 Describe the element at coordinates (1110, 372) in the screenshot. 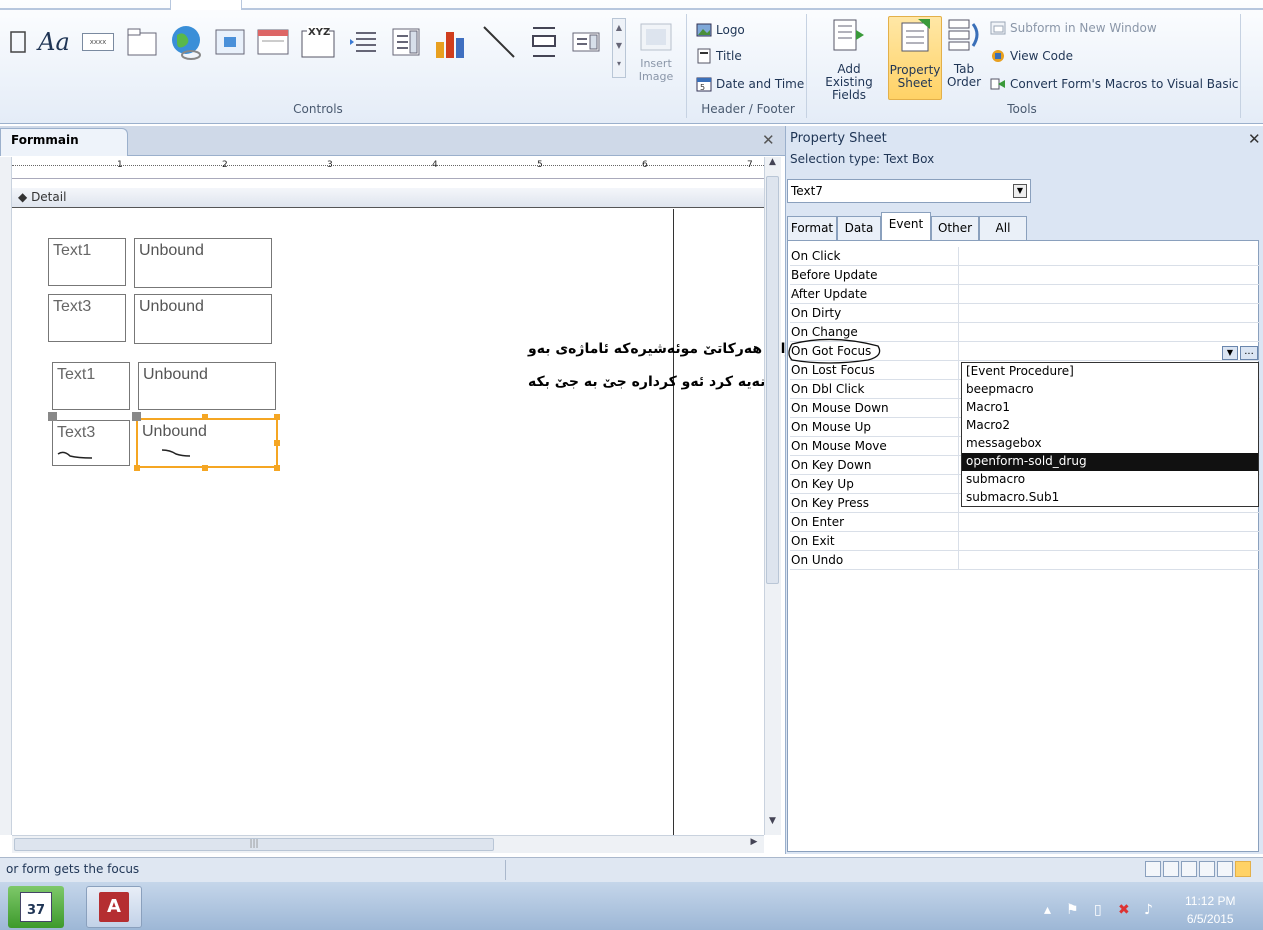

I see `dropdown-option: [Event Procedure]` at that location.